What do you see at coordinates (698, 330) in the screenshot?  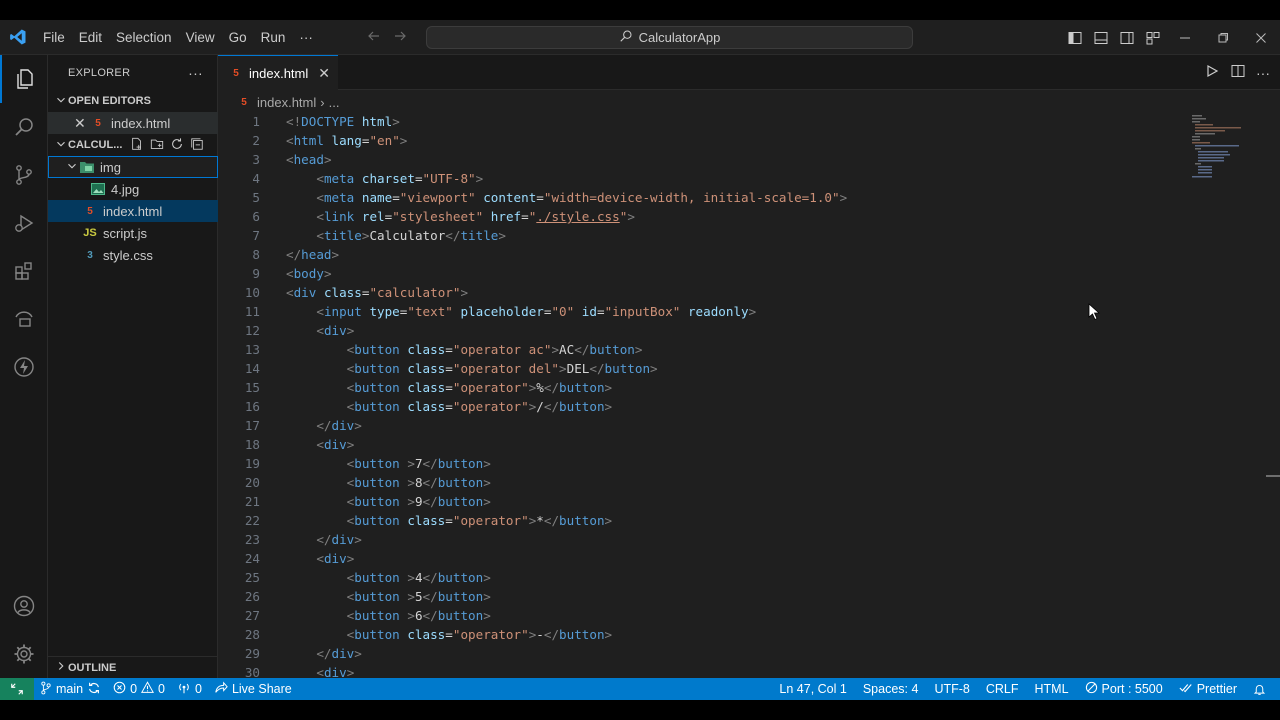 I see `code-line: 12 <div>` at bounding box center [698, 330].